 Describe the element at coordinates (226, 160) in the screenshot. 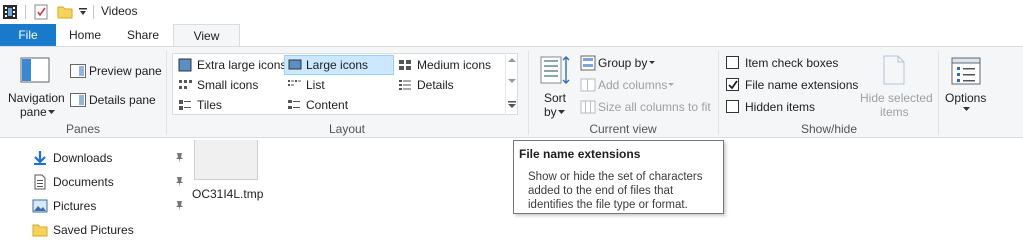

I see `file-thumbnail` at that location.